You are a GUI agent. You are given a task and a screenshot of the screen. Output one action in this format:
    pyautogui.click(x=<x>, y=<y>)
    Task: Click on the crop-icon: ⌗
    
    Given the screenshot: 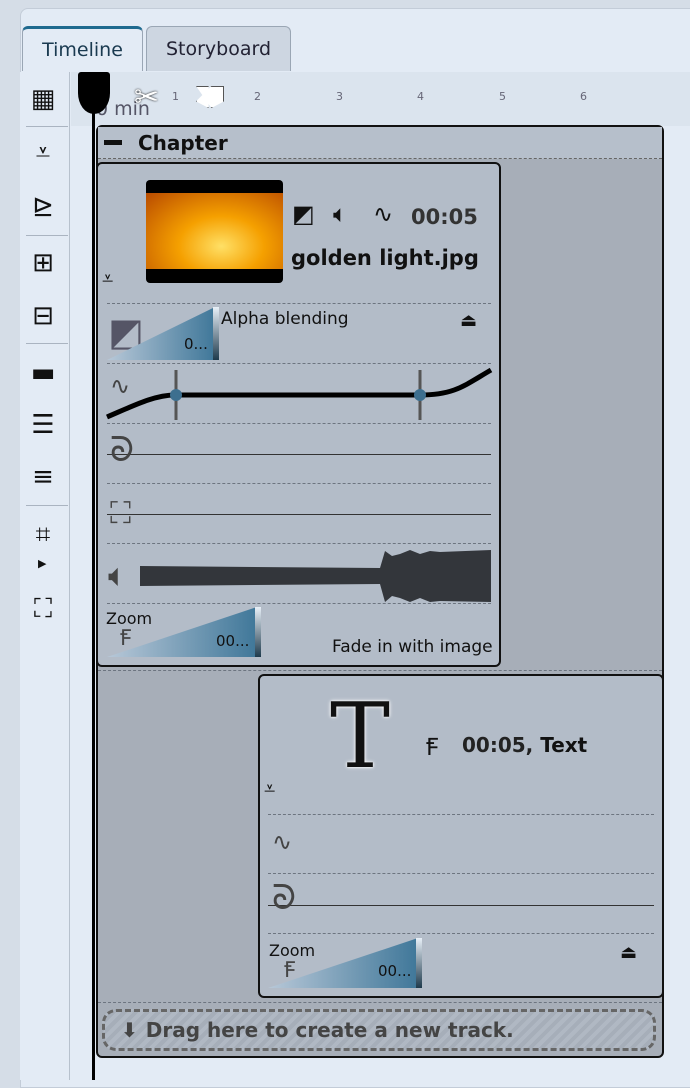 What is the action you would take?
    pyautogui.click(x=43, y=535)
    